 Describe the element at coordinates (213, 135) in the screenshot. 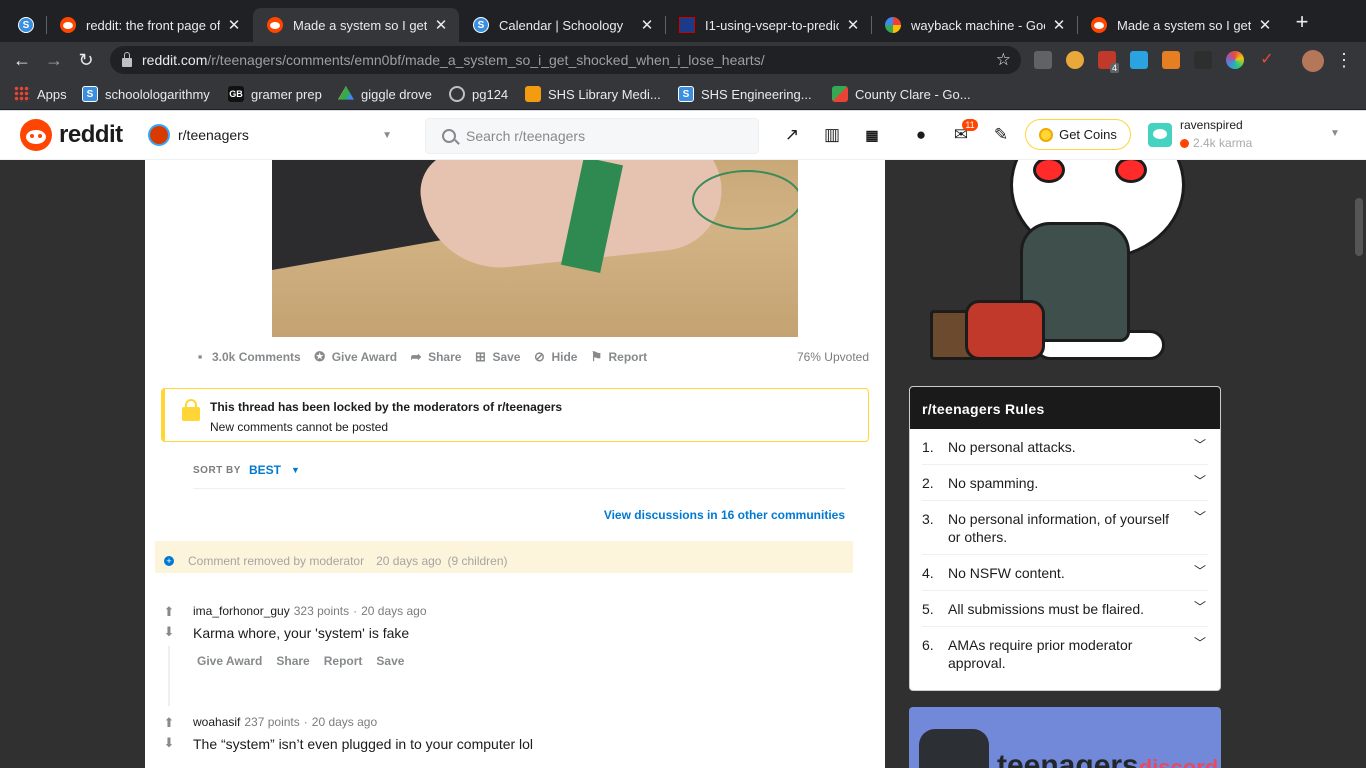

I see `community-name: r/teenagers` at that location.